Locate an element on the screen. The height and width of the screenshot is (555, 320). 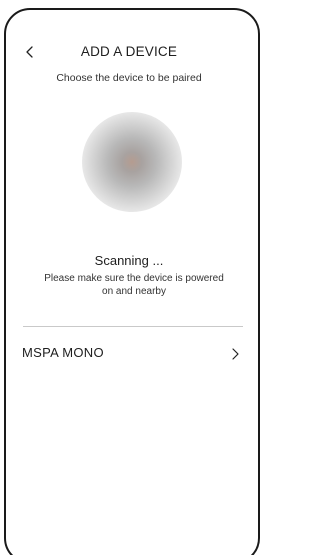
device-name: MSPA MONO is located at coordinates (63, 352).